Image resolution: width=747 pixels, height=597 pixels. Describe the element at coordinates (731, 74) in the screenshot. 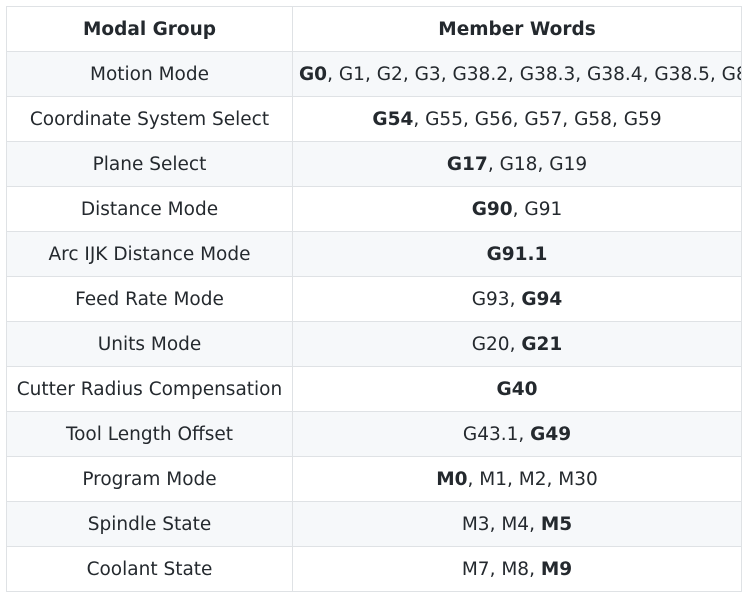

I see `member-word: G80` at that location.